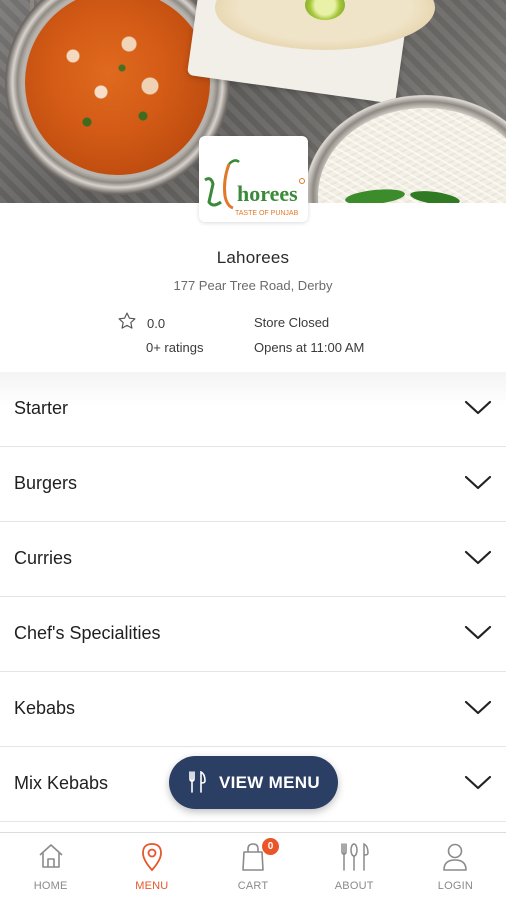 This screenshot has height=900, width=506. What do you see at coordinates (253, 886) in the screenshot?
I see `tab-label: CART` at bounding box center [253, 886].